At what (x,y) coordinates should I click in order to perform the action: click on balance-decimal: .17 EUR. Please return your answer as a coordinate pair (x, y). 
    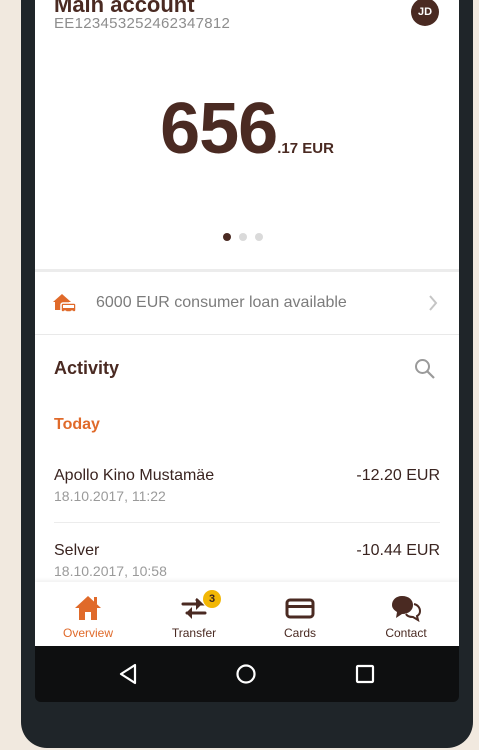
    Looking at the image, I should click on (305, 148).